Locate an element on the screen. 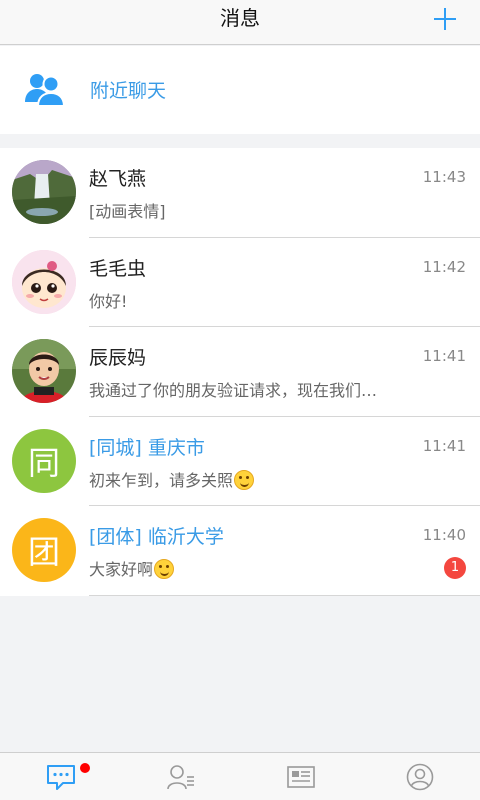 Image resolution: width=480 pixels, height=800 pixels. people-icon is located at coordinates (45, 90).